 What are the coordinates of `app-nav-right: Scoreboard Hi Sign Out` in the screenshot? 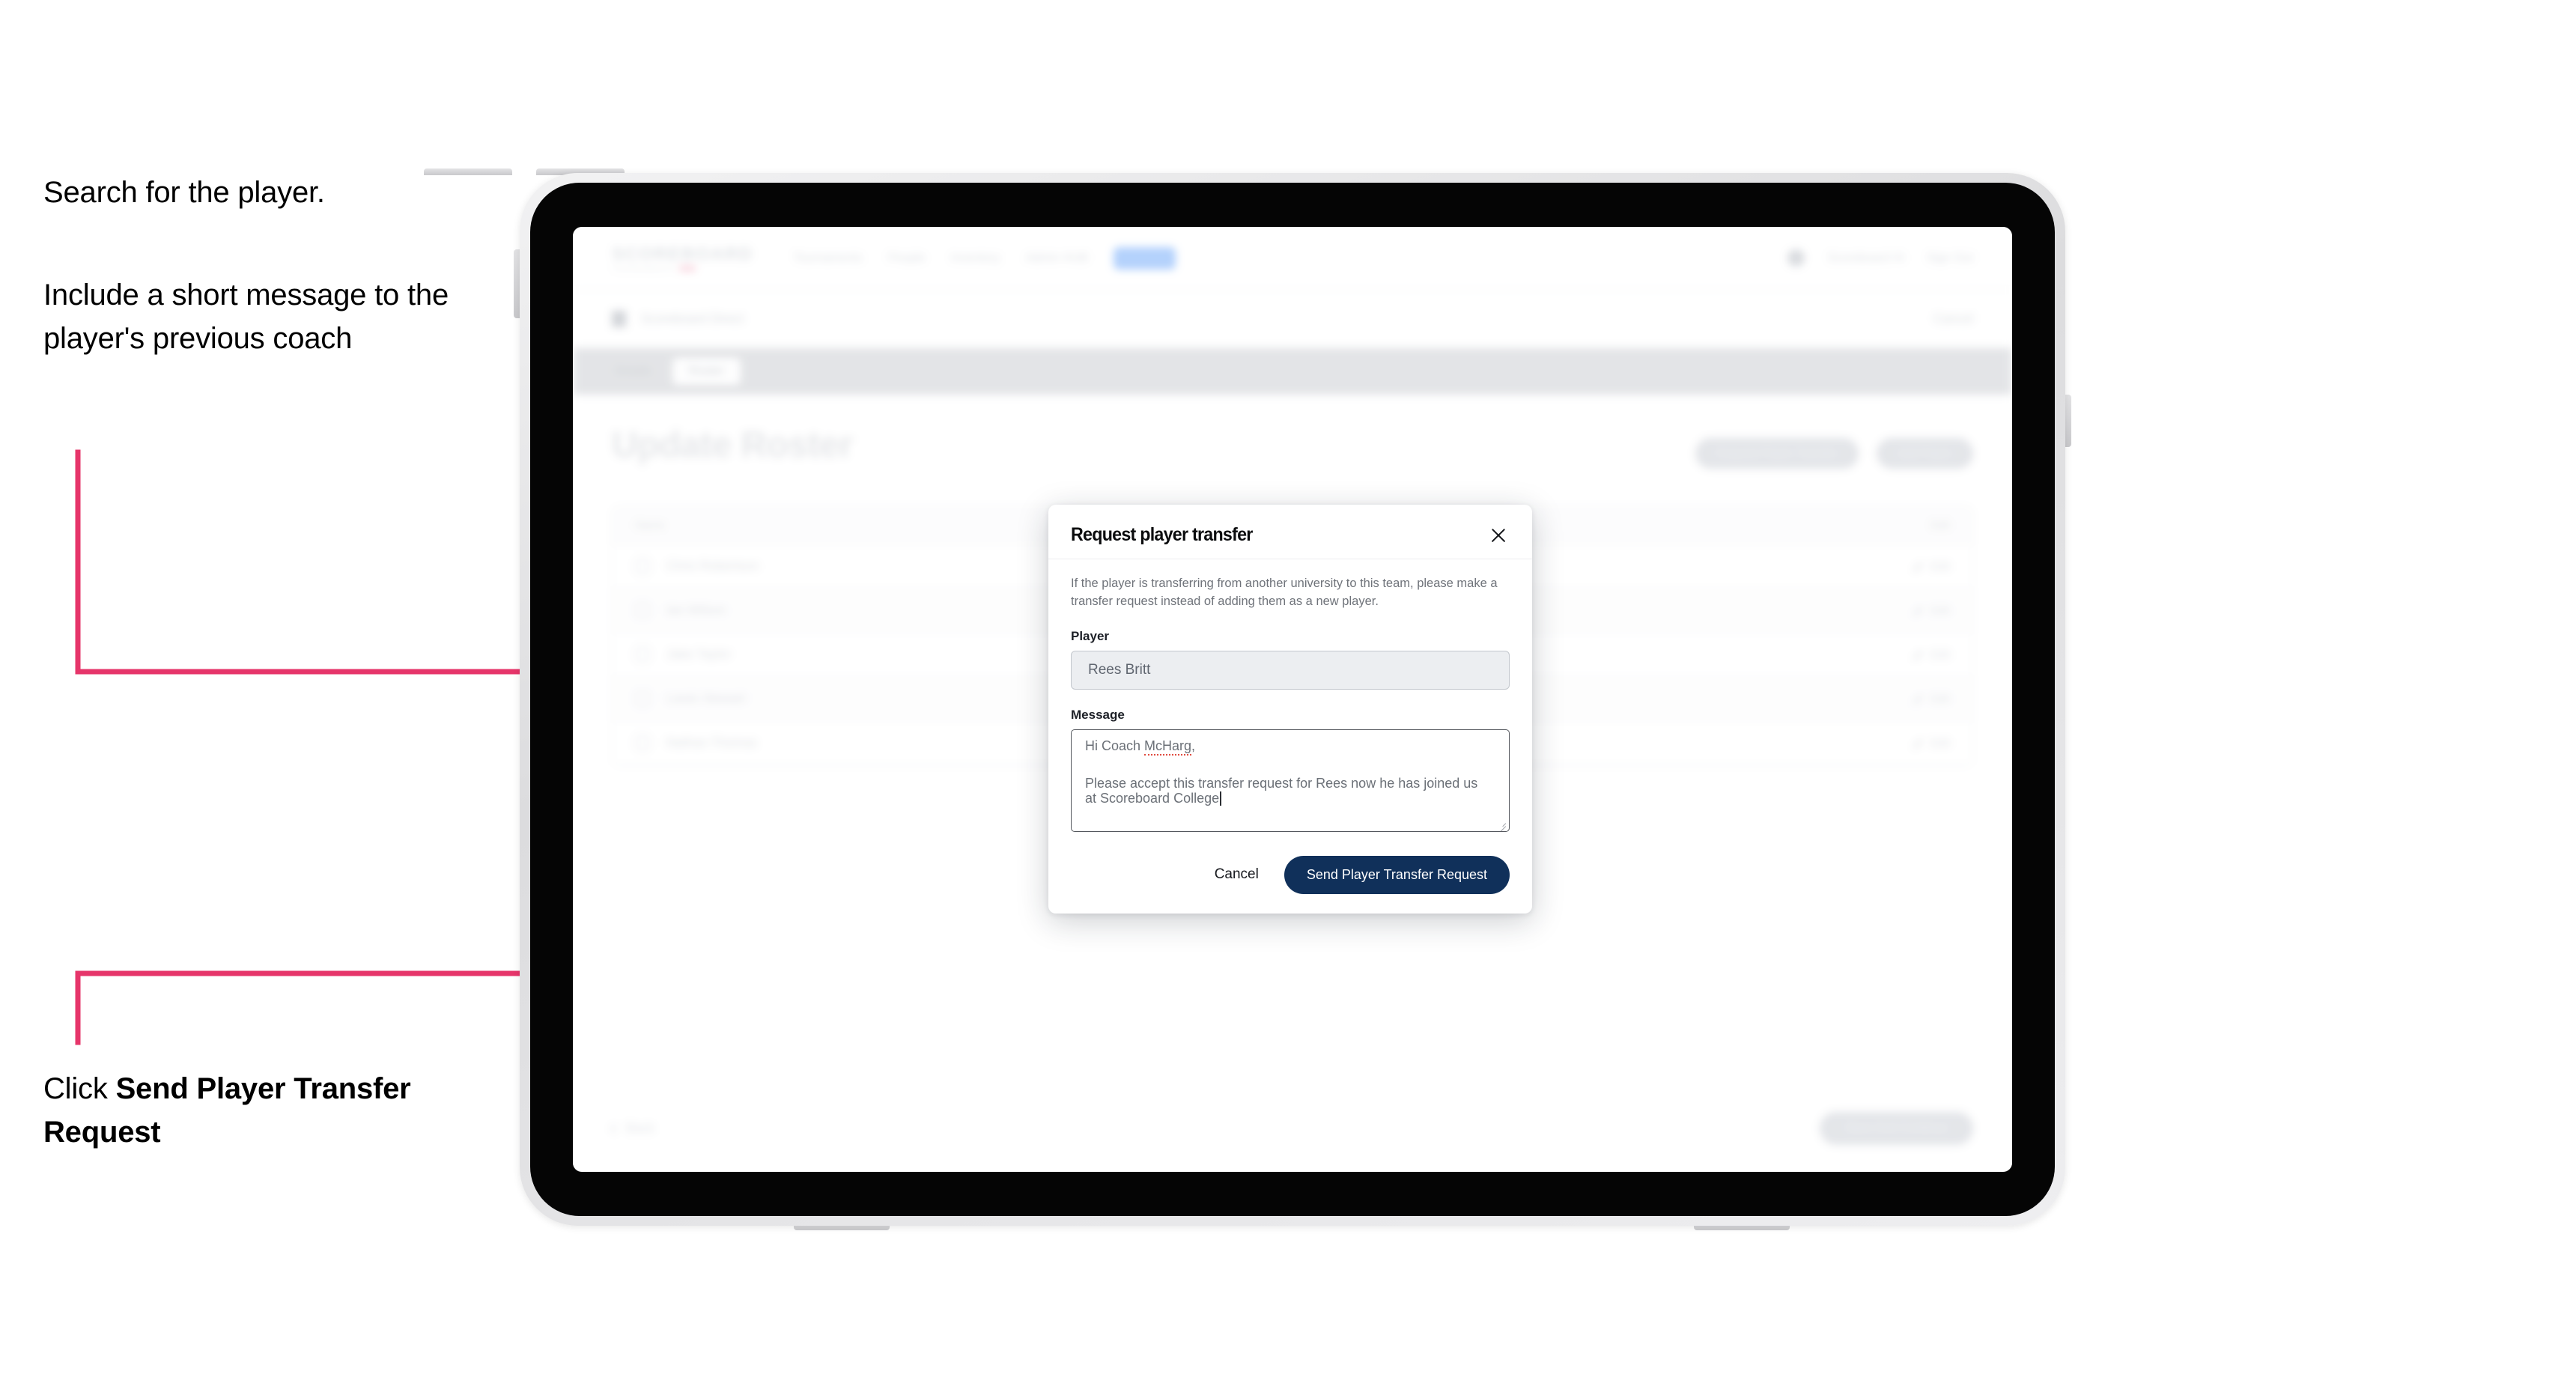 It's located at (1880, 258).